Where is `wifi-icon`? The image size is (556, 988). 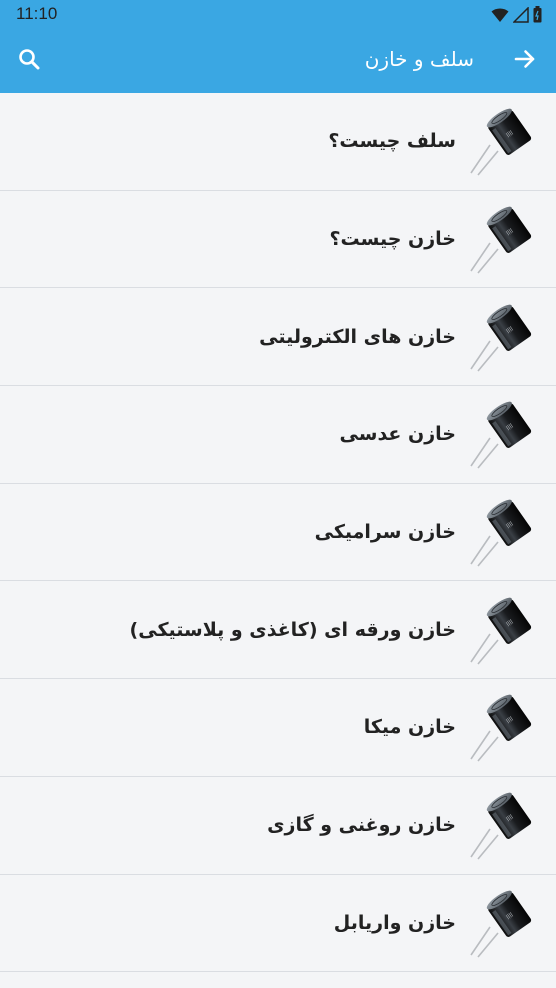
wifi-icon is located at coordinates (500, 17).